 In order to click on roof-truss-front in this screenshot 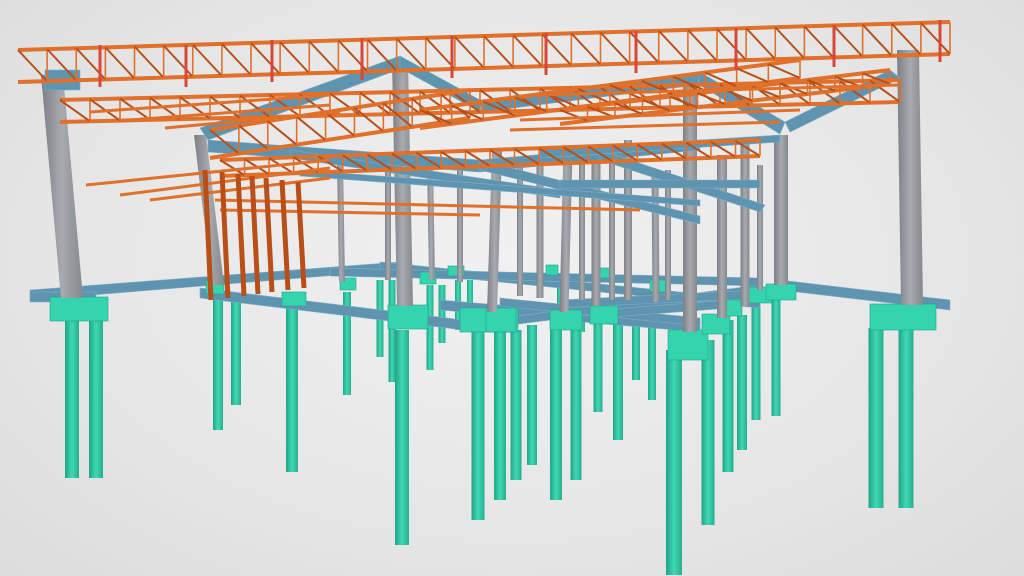, I will do `click(484, 52)`.